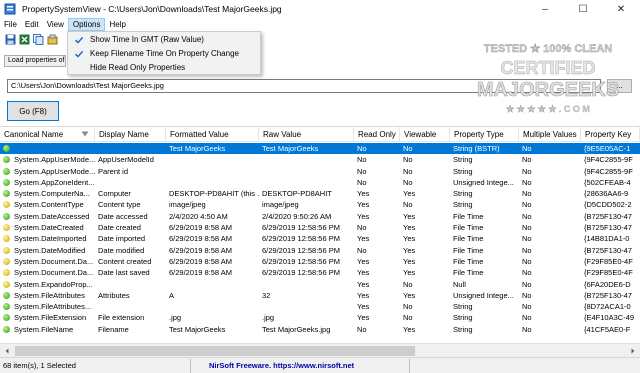  What do you see at coordinates (138, 67) in the screenshot?
I see `option-label: Hide Read Only Properties` at bounding box center [138, 67].